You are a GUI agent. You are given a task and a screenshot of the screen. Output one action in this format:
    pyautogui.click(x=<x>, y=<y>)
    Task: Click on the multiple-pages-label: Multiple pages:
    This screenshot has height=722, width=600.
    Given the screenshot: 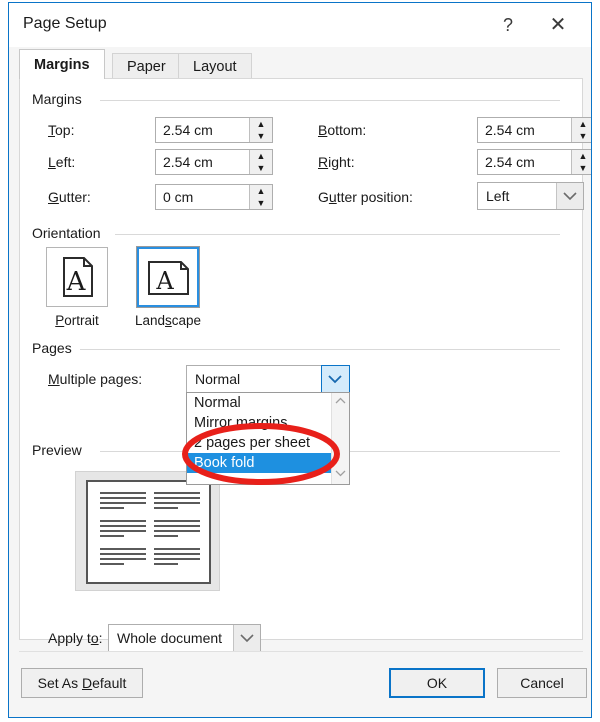 What is the action you would take?
    pyautogui.click(x=95, y=379)
    